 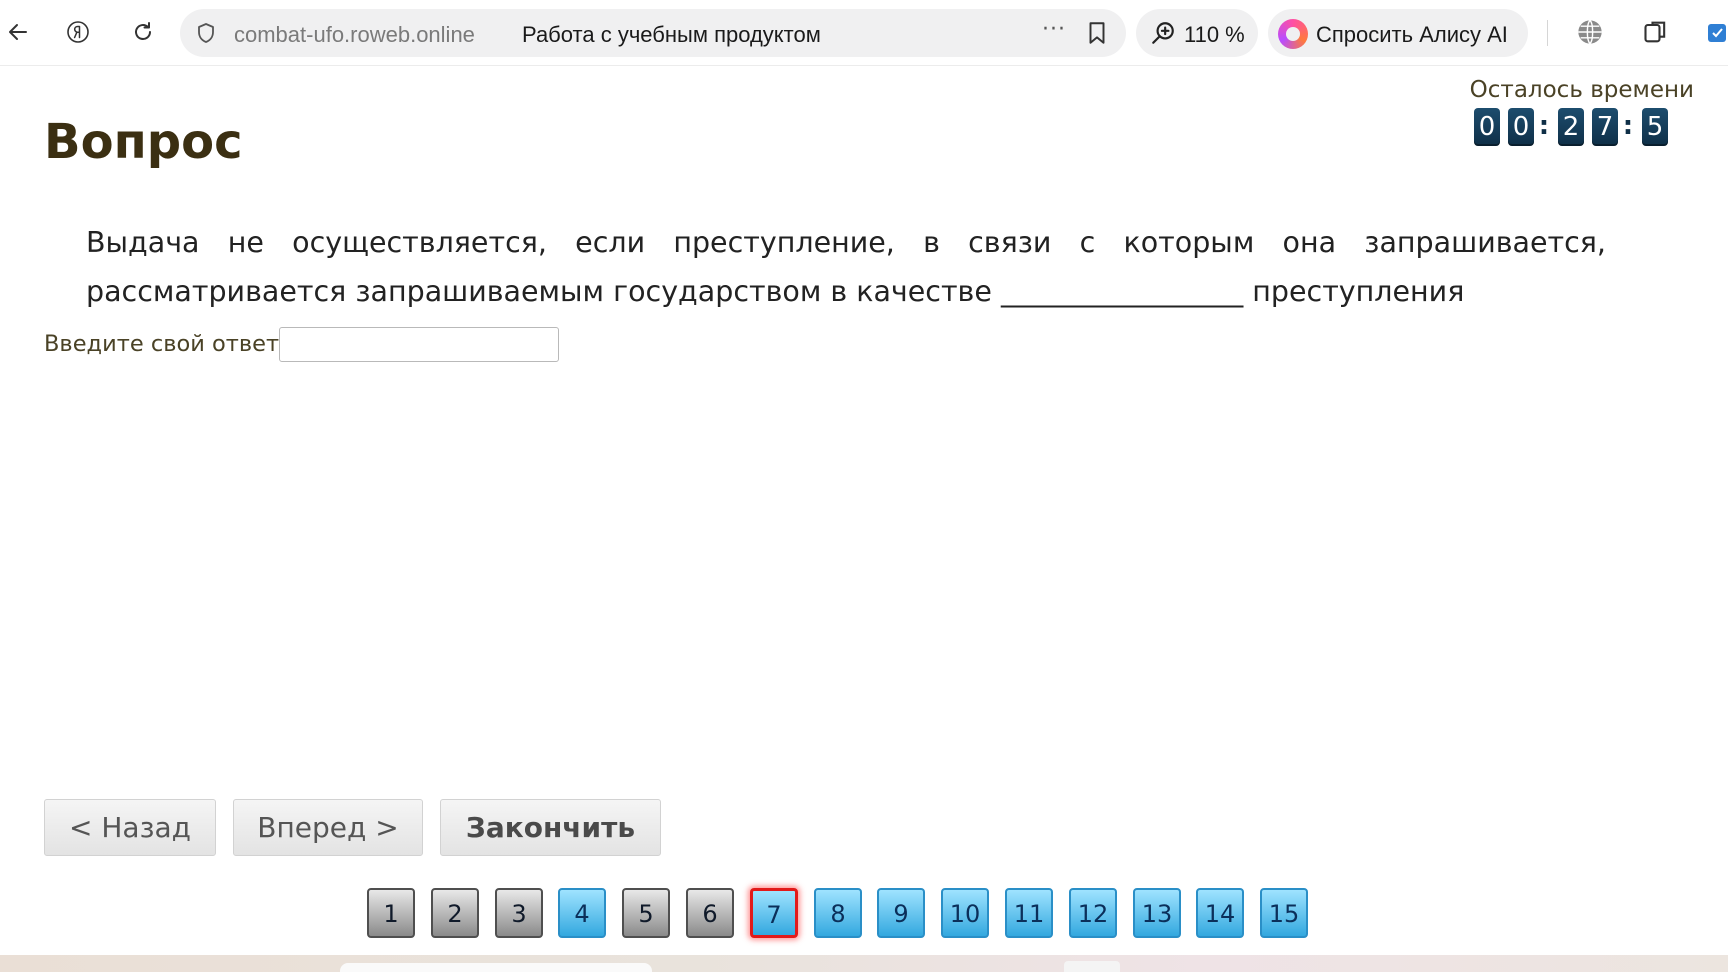 I want to click on more-icon: ···, so click(x=1054, y=29).